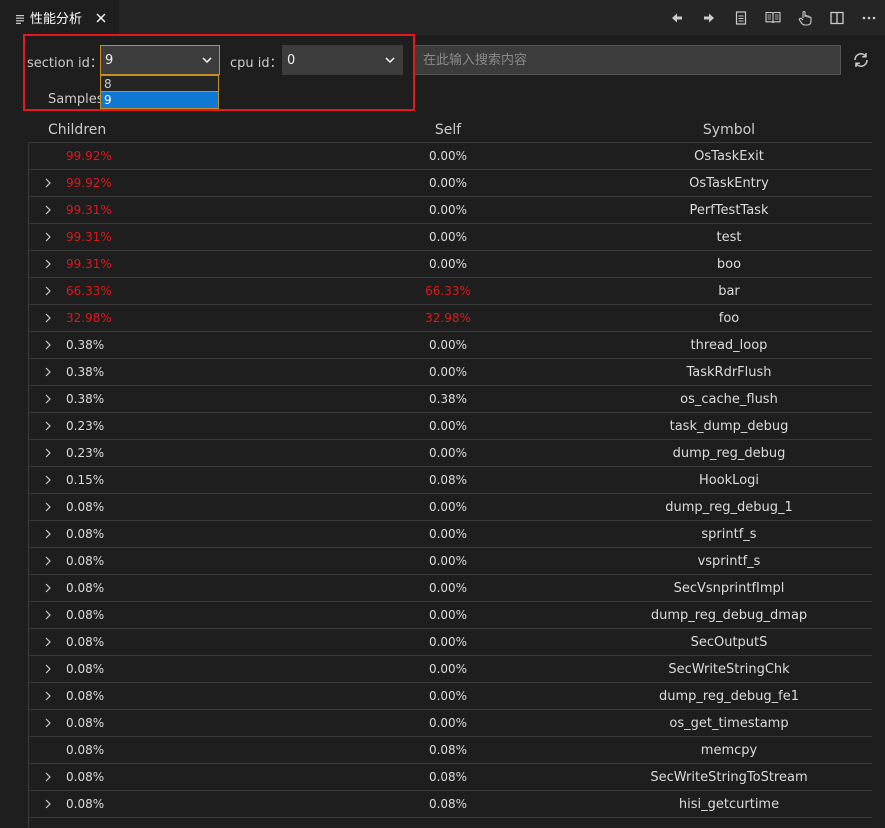  I want to click on table-row: 0.08% 0.00% dump_reg_debug_dmap, so click(450, 615).